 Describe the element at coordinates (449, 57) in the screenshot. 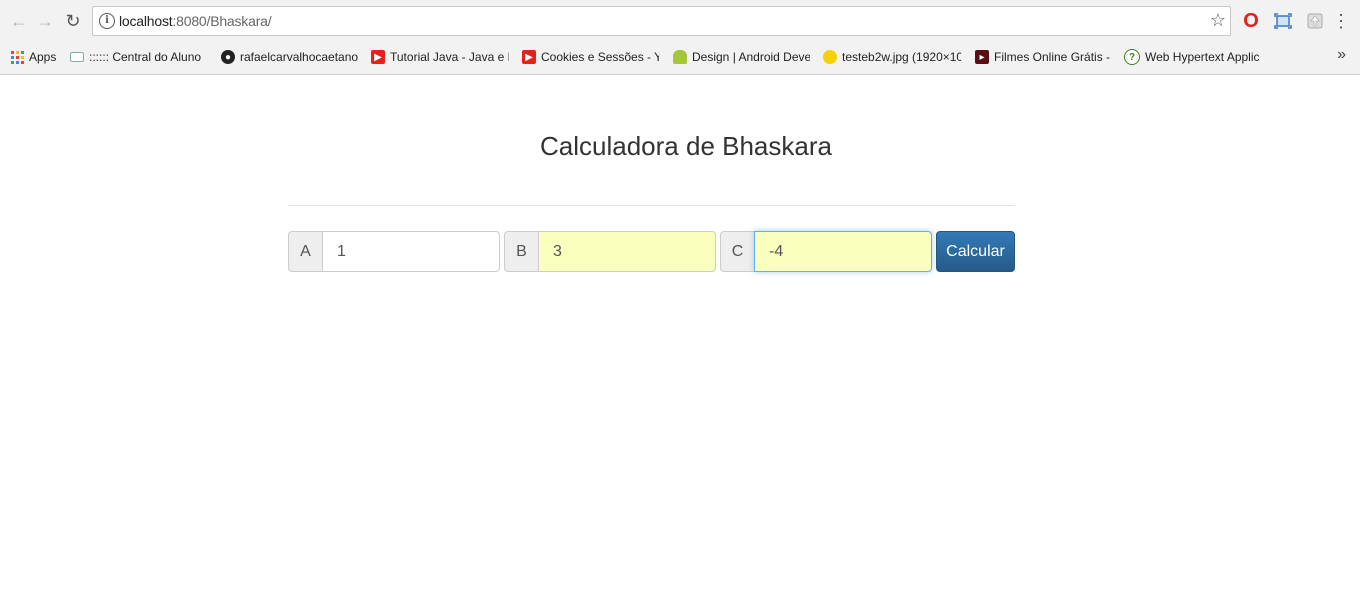

I see `bookmark-label: Tutorial Java - Java e E` at that location.